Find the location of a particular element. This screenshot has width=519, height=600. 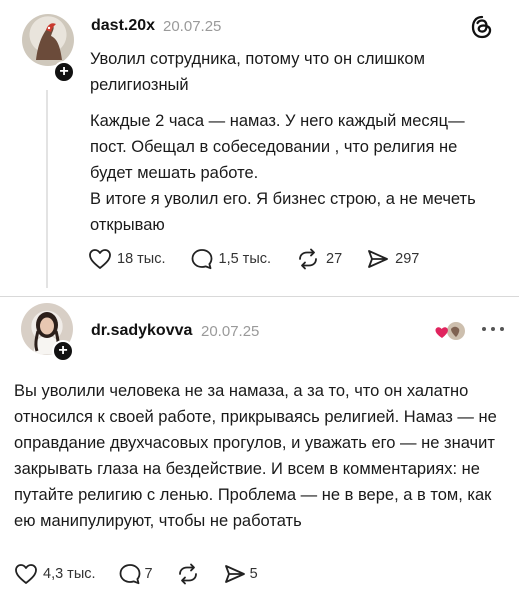

post-actions: 18 тыс. 1,5 тыс. 27 297 is located at coordinates (253, 259).